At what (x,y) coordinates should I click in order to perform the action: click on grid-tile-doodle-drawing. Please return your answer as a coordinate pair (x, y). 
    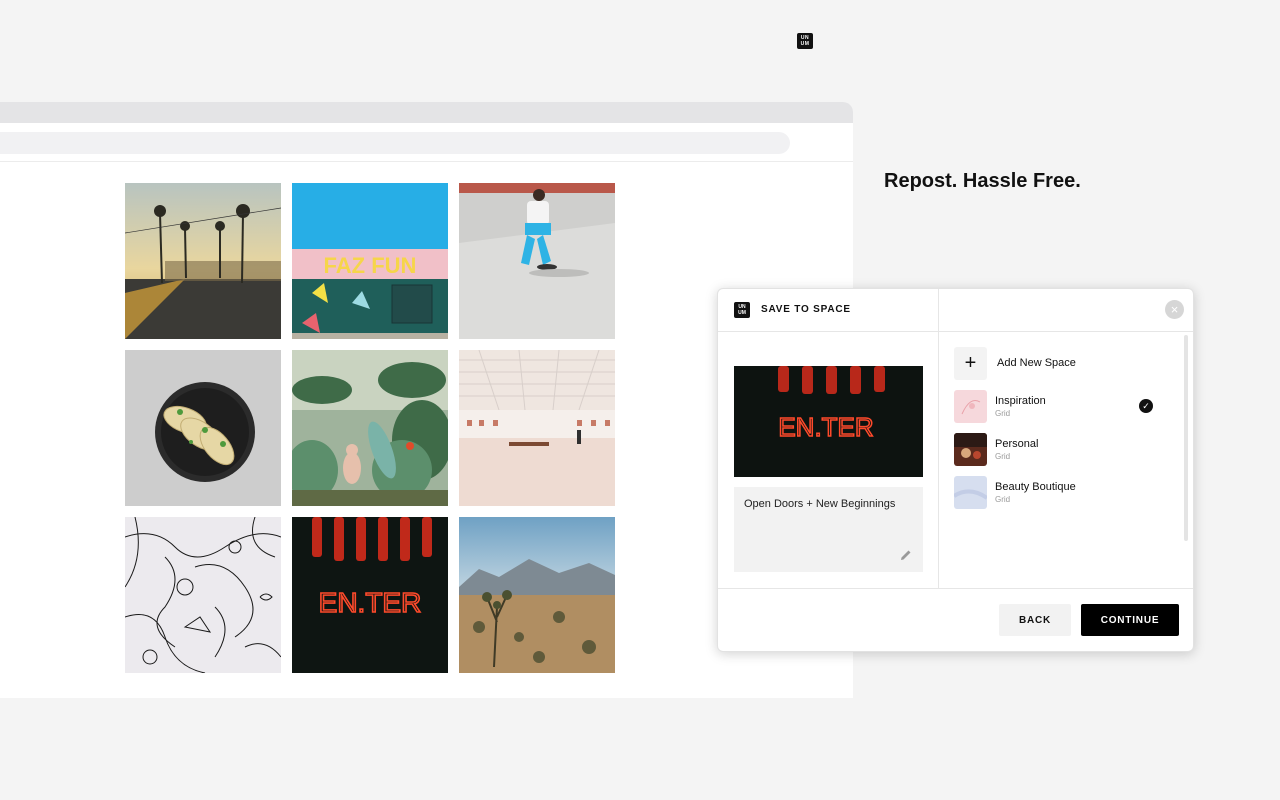
    Looking at the image, I should click on (203, 595).